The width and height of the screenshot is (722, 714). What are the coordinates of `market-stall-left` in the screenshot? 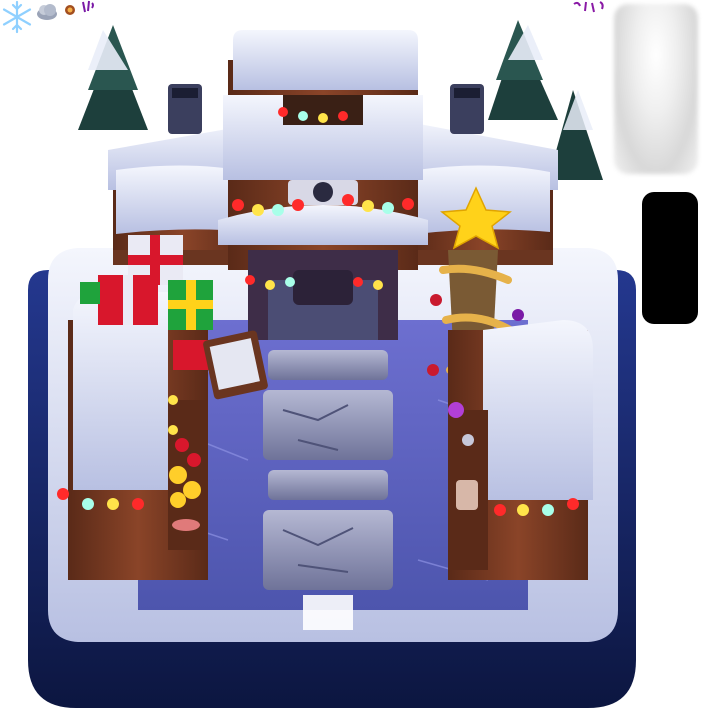 It's located at (138, 435).